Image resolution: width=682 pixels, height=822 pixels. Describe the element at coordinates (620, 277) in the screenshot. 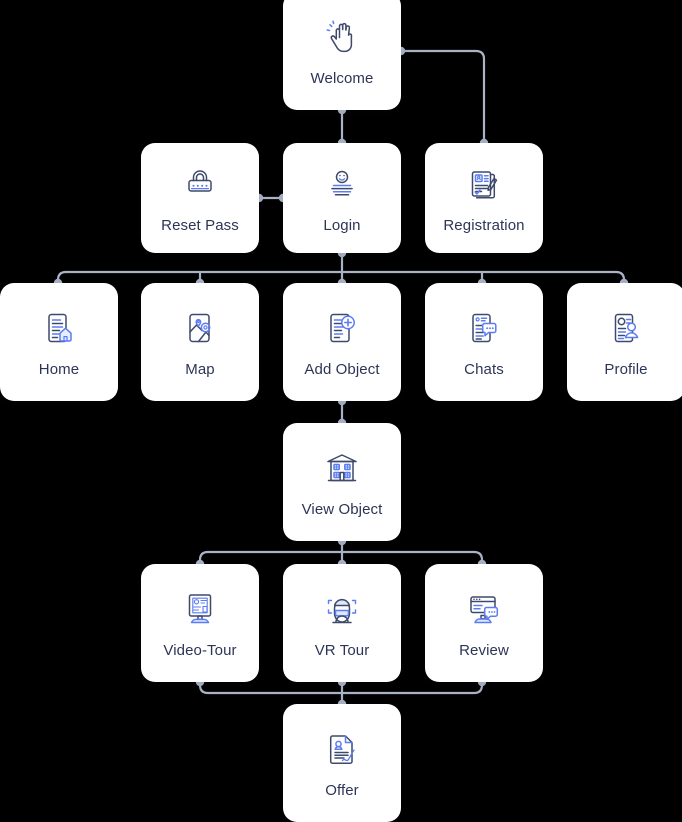

I see `edge-bus-profile` at that location.